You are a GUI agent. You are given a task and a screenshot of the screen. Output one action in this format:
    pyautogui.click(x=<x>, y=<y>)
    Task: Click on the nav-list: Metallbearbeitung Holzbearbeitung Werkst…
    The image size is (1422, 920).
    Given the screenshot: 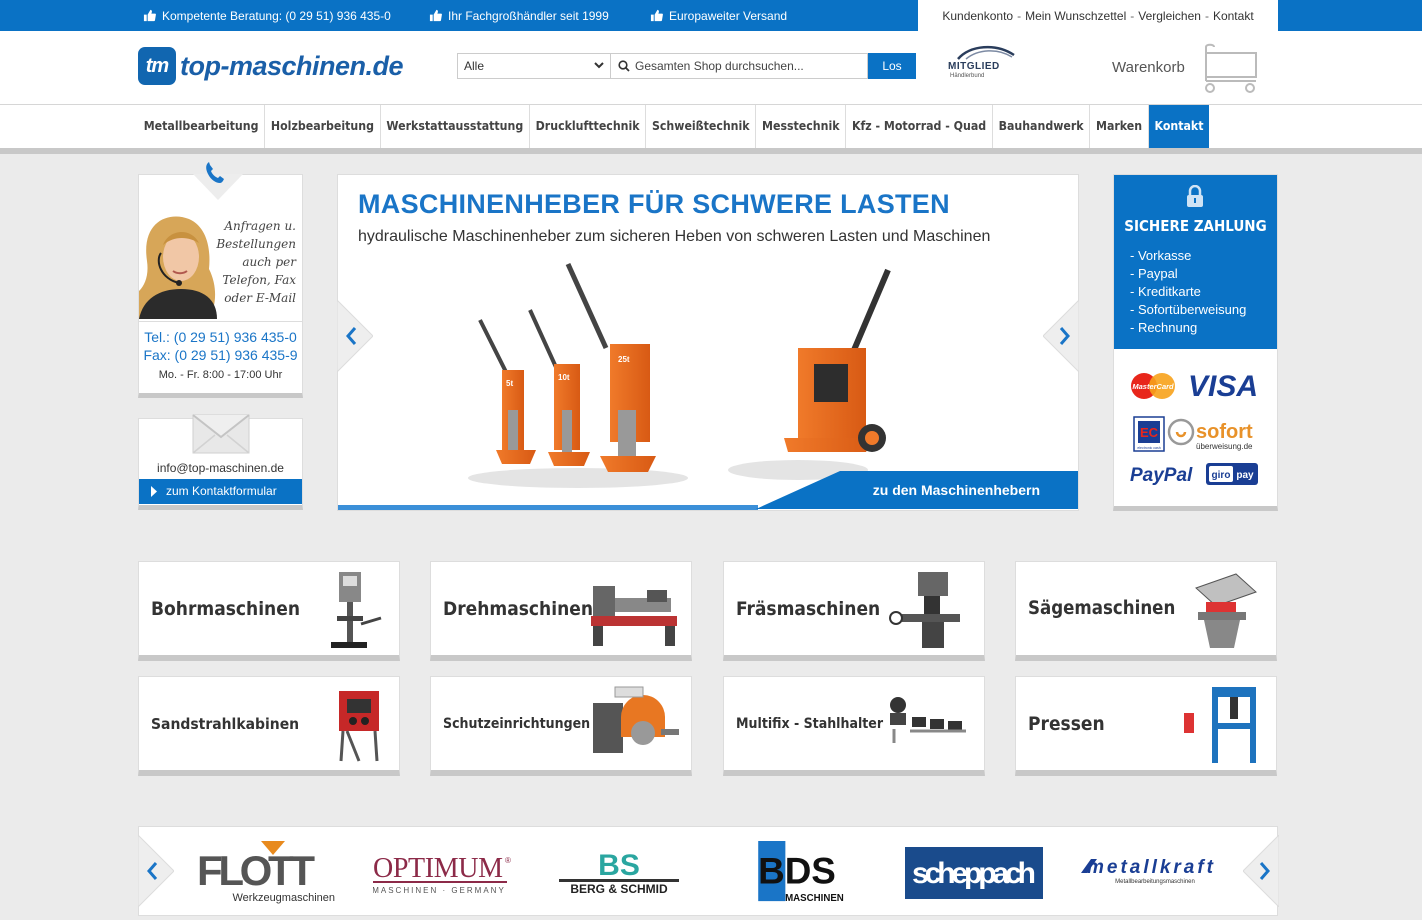 What is the action you would take?
    pyautogui.click(x=674, y=126)
    